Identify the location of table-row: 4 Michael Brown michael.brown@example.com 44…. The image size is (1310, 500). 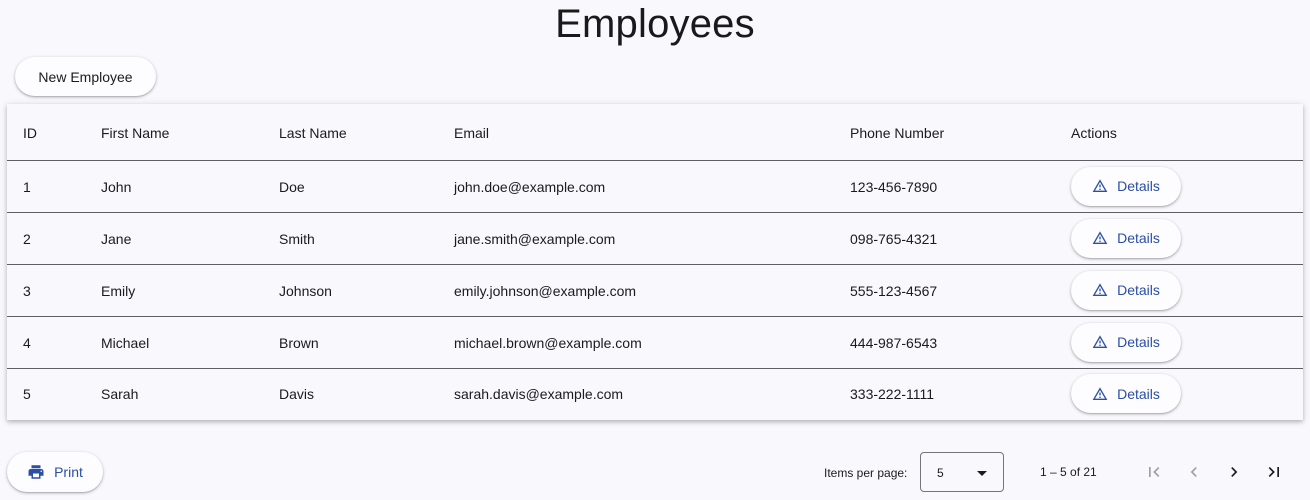
(655, 342).